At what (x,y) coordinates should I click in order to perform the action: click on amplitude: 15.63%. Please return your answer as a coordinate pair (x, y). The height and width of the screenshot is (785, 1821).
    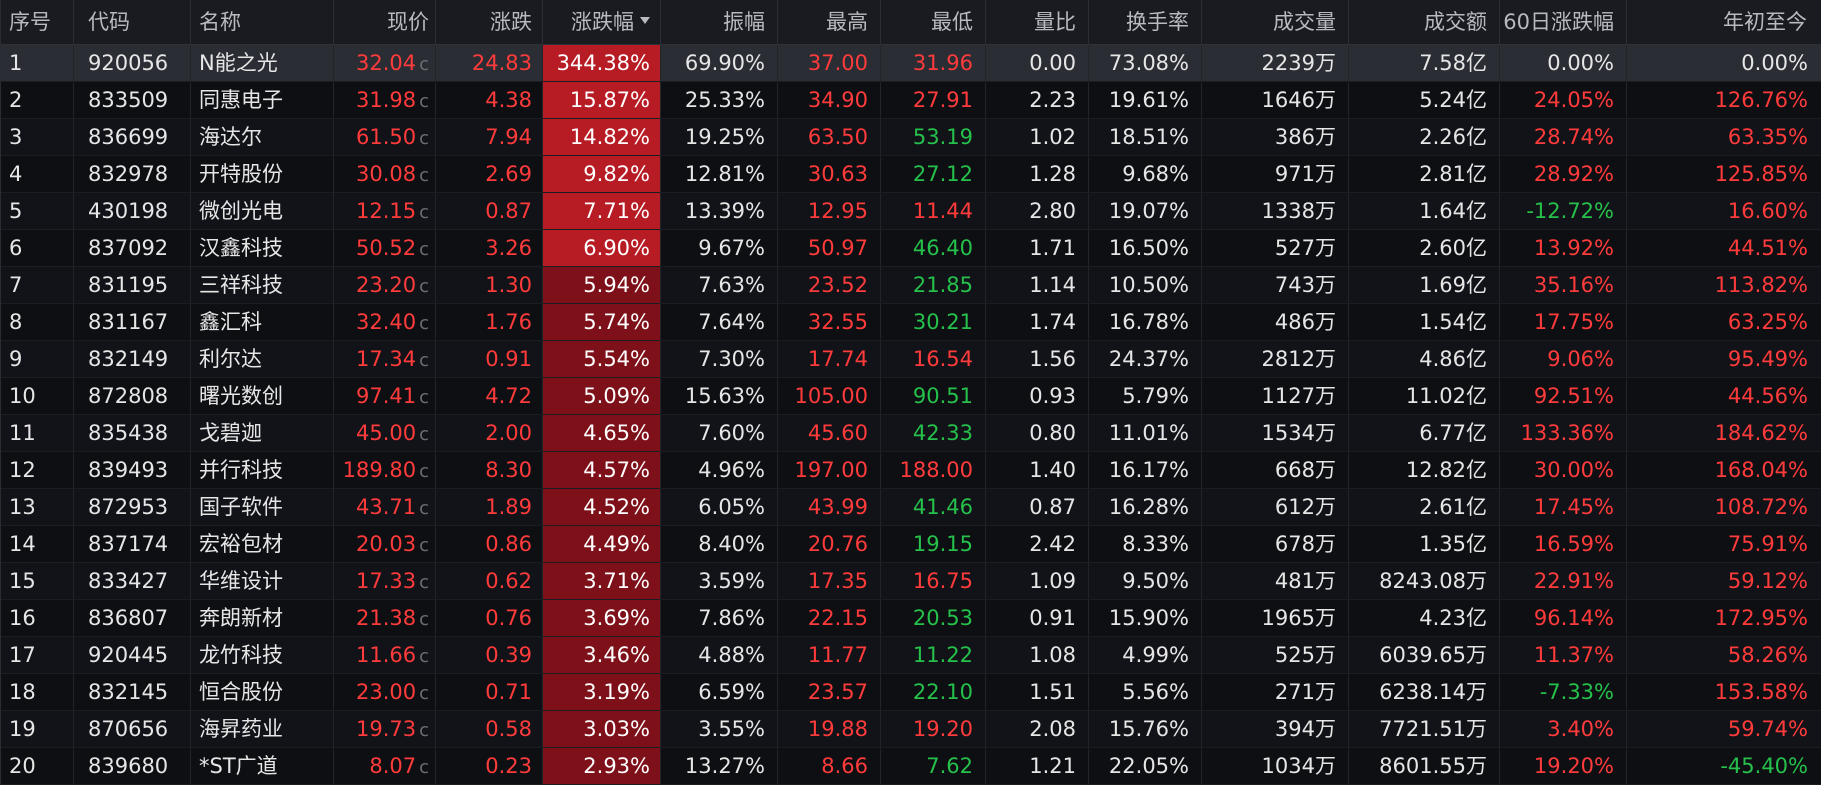
    Looking at the image, I should click on (719, 396).